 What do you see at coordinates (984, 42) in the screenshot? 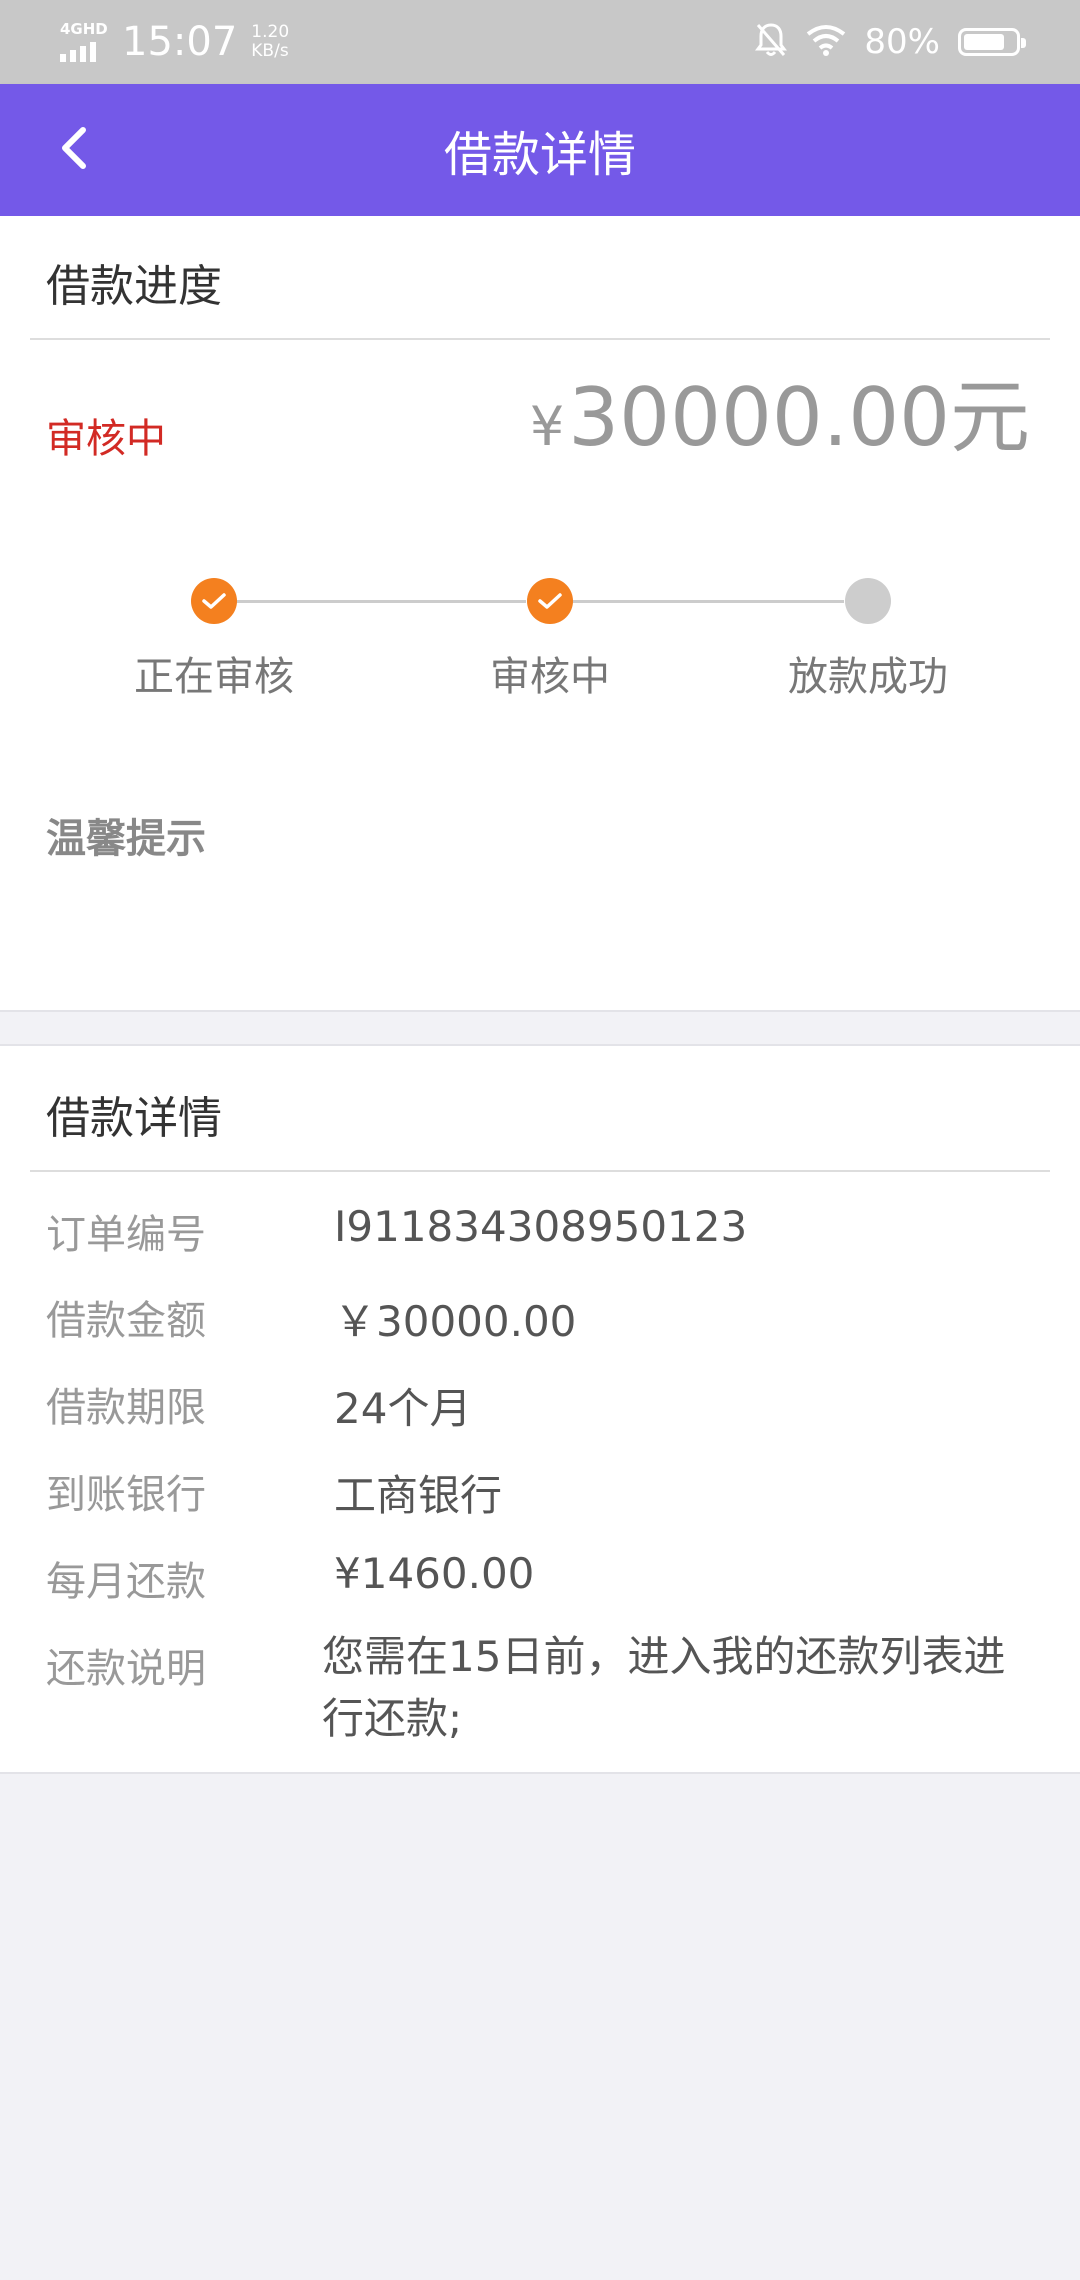
I see `battery-level` at bounding box center [984, 42].